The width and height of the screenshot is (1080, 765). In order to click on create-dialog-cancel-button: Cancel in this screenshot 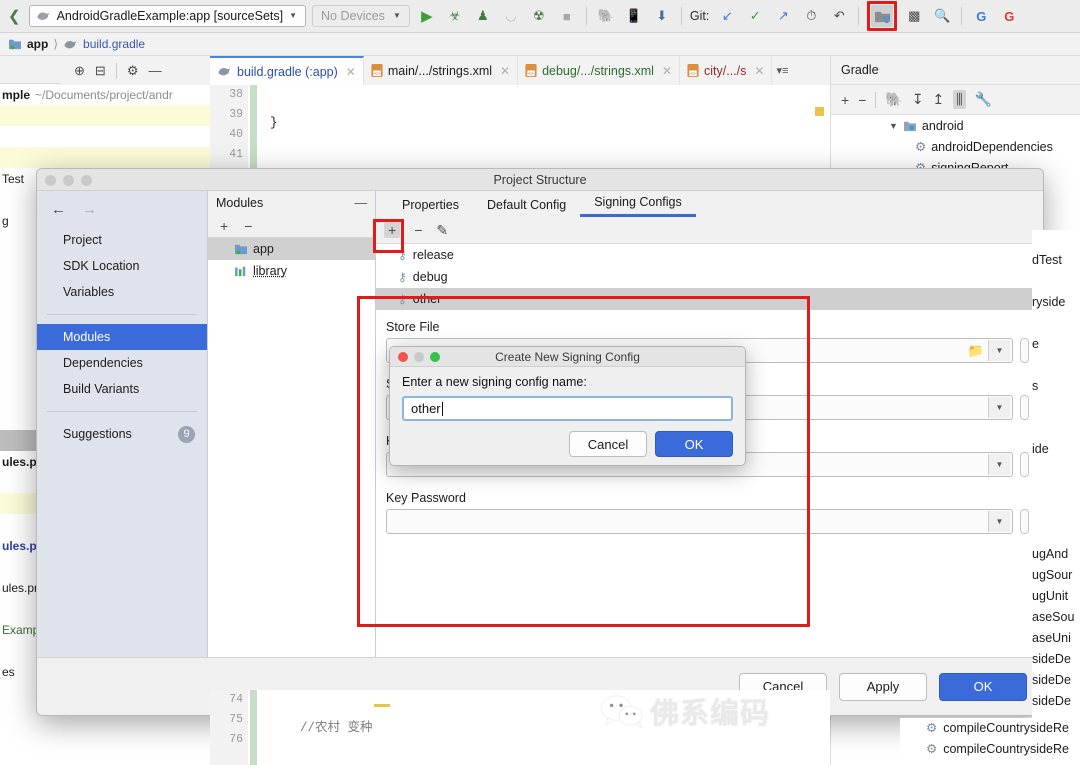, I will do `click(608, 444)`.